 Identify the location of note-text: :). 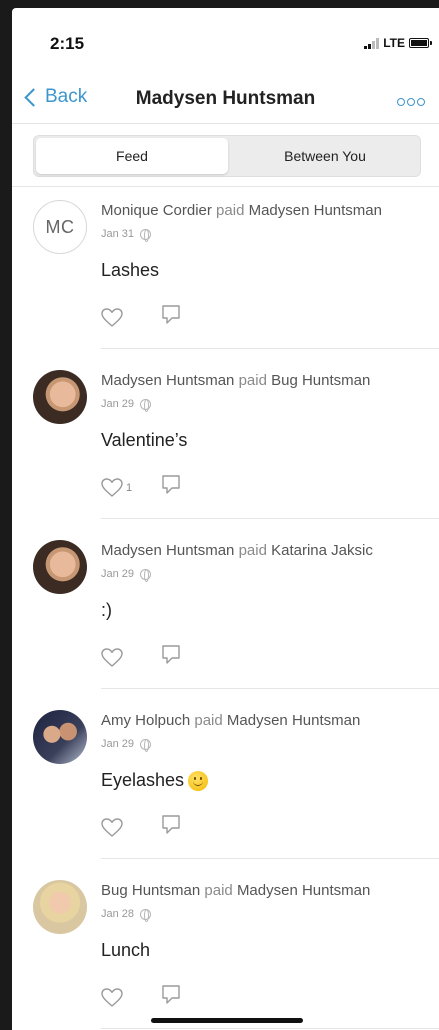
(106, 610).